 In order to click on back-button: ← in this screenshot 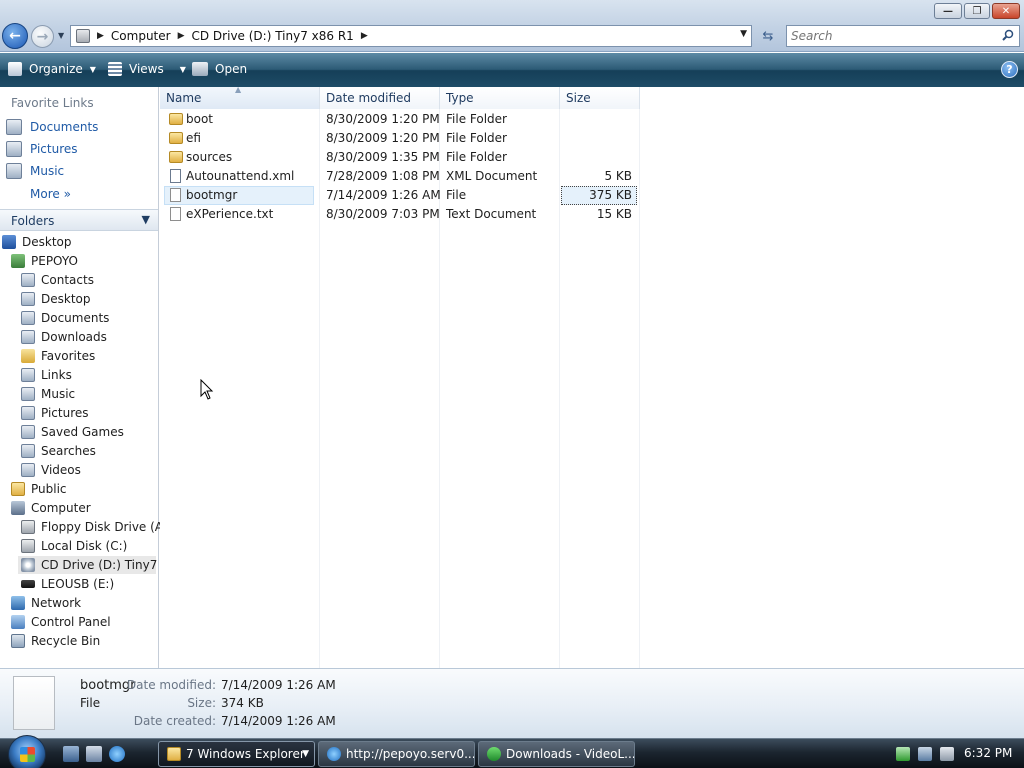, I will do `click(15, 36)`.